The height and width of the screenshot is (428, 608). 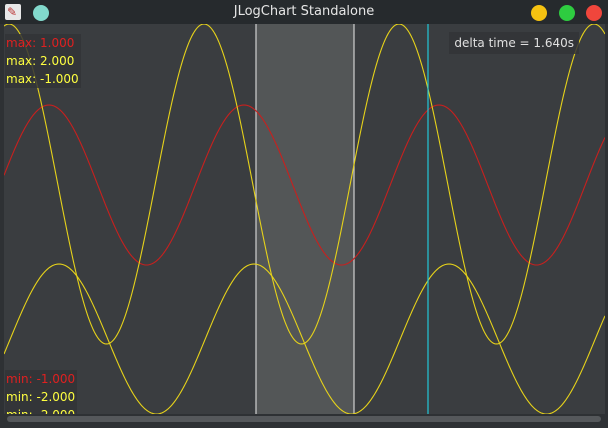 I want to click on legend-top: max: 1.000 max: 2.000 max: -1.000, so click(x=43, y=61).